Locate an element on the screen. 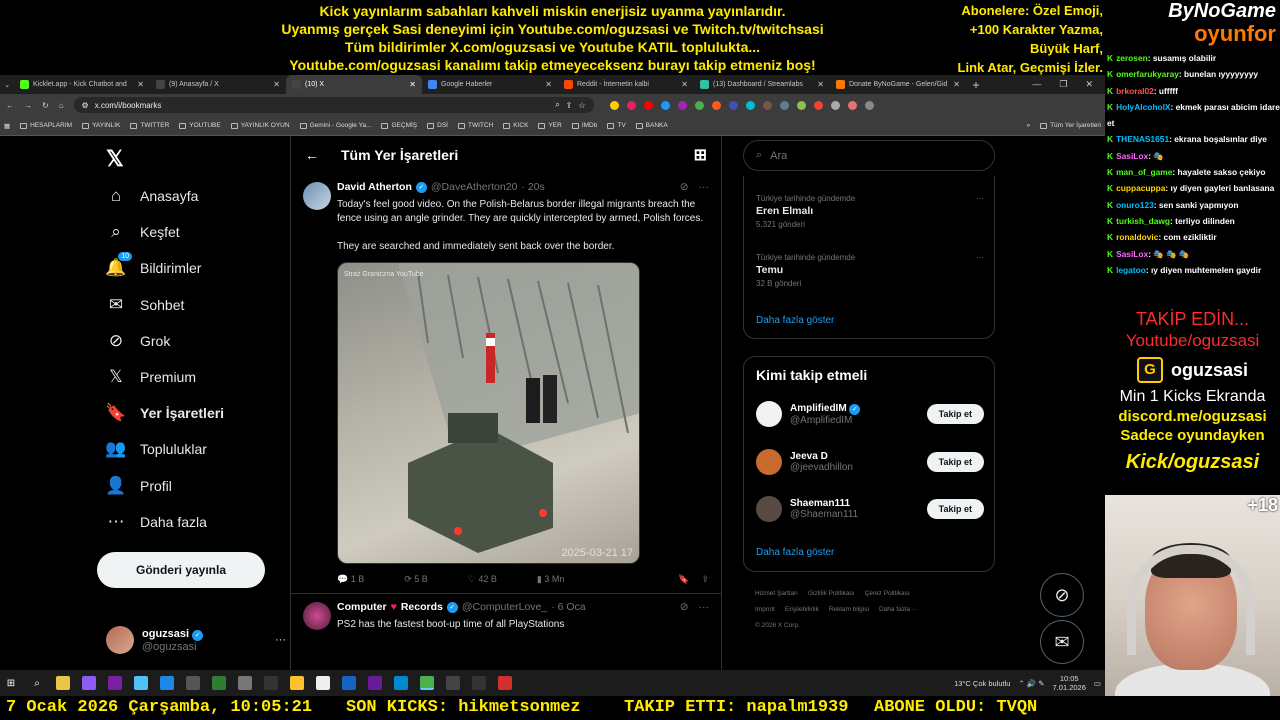 This screenshot has width=1280, height=720. reload-icon: ↻ is located at coordinates (45, 105).